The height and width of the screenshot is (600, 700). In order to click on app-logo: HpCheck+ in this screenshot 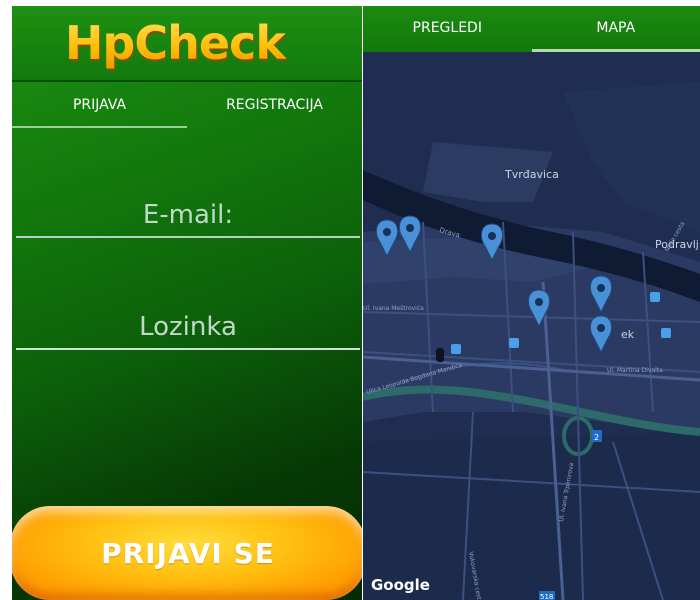, I will do `click(187, 43)`.